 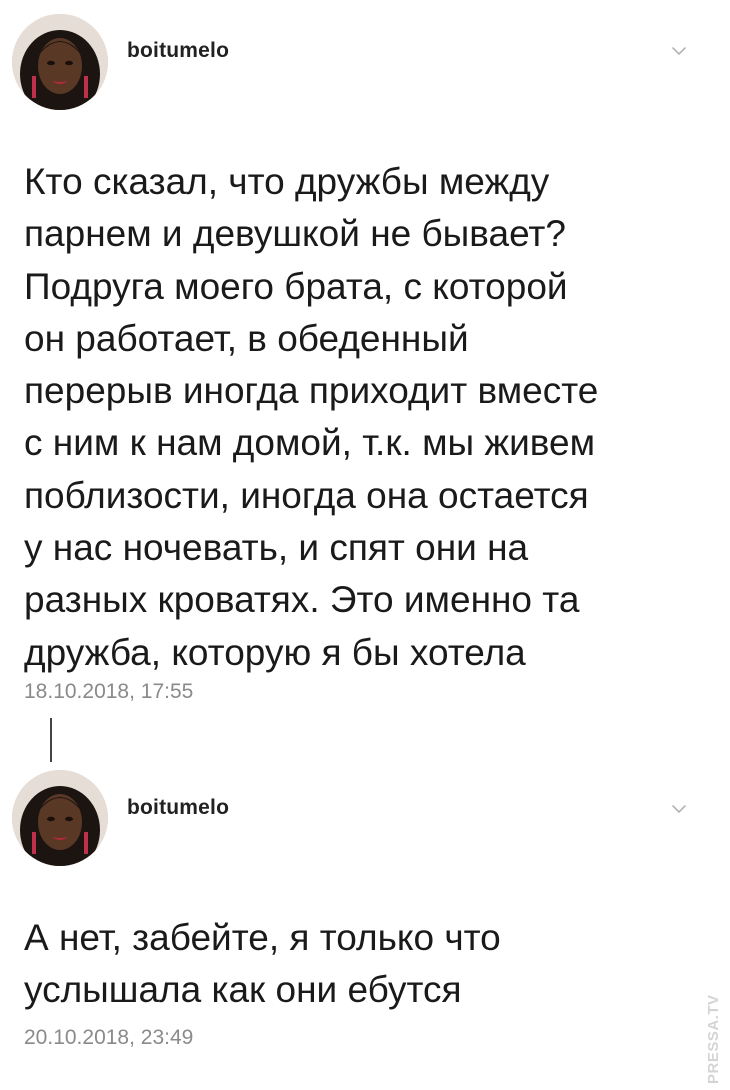 What do you see at coordinates (108, 1038) in the screenshot?
I see `timestamp: 20.10.2018, 23:49` at bounding box center [108, 1038].